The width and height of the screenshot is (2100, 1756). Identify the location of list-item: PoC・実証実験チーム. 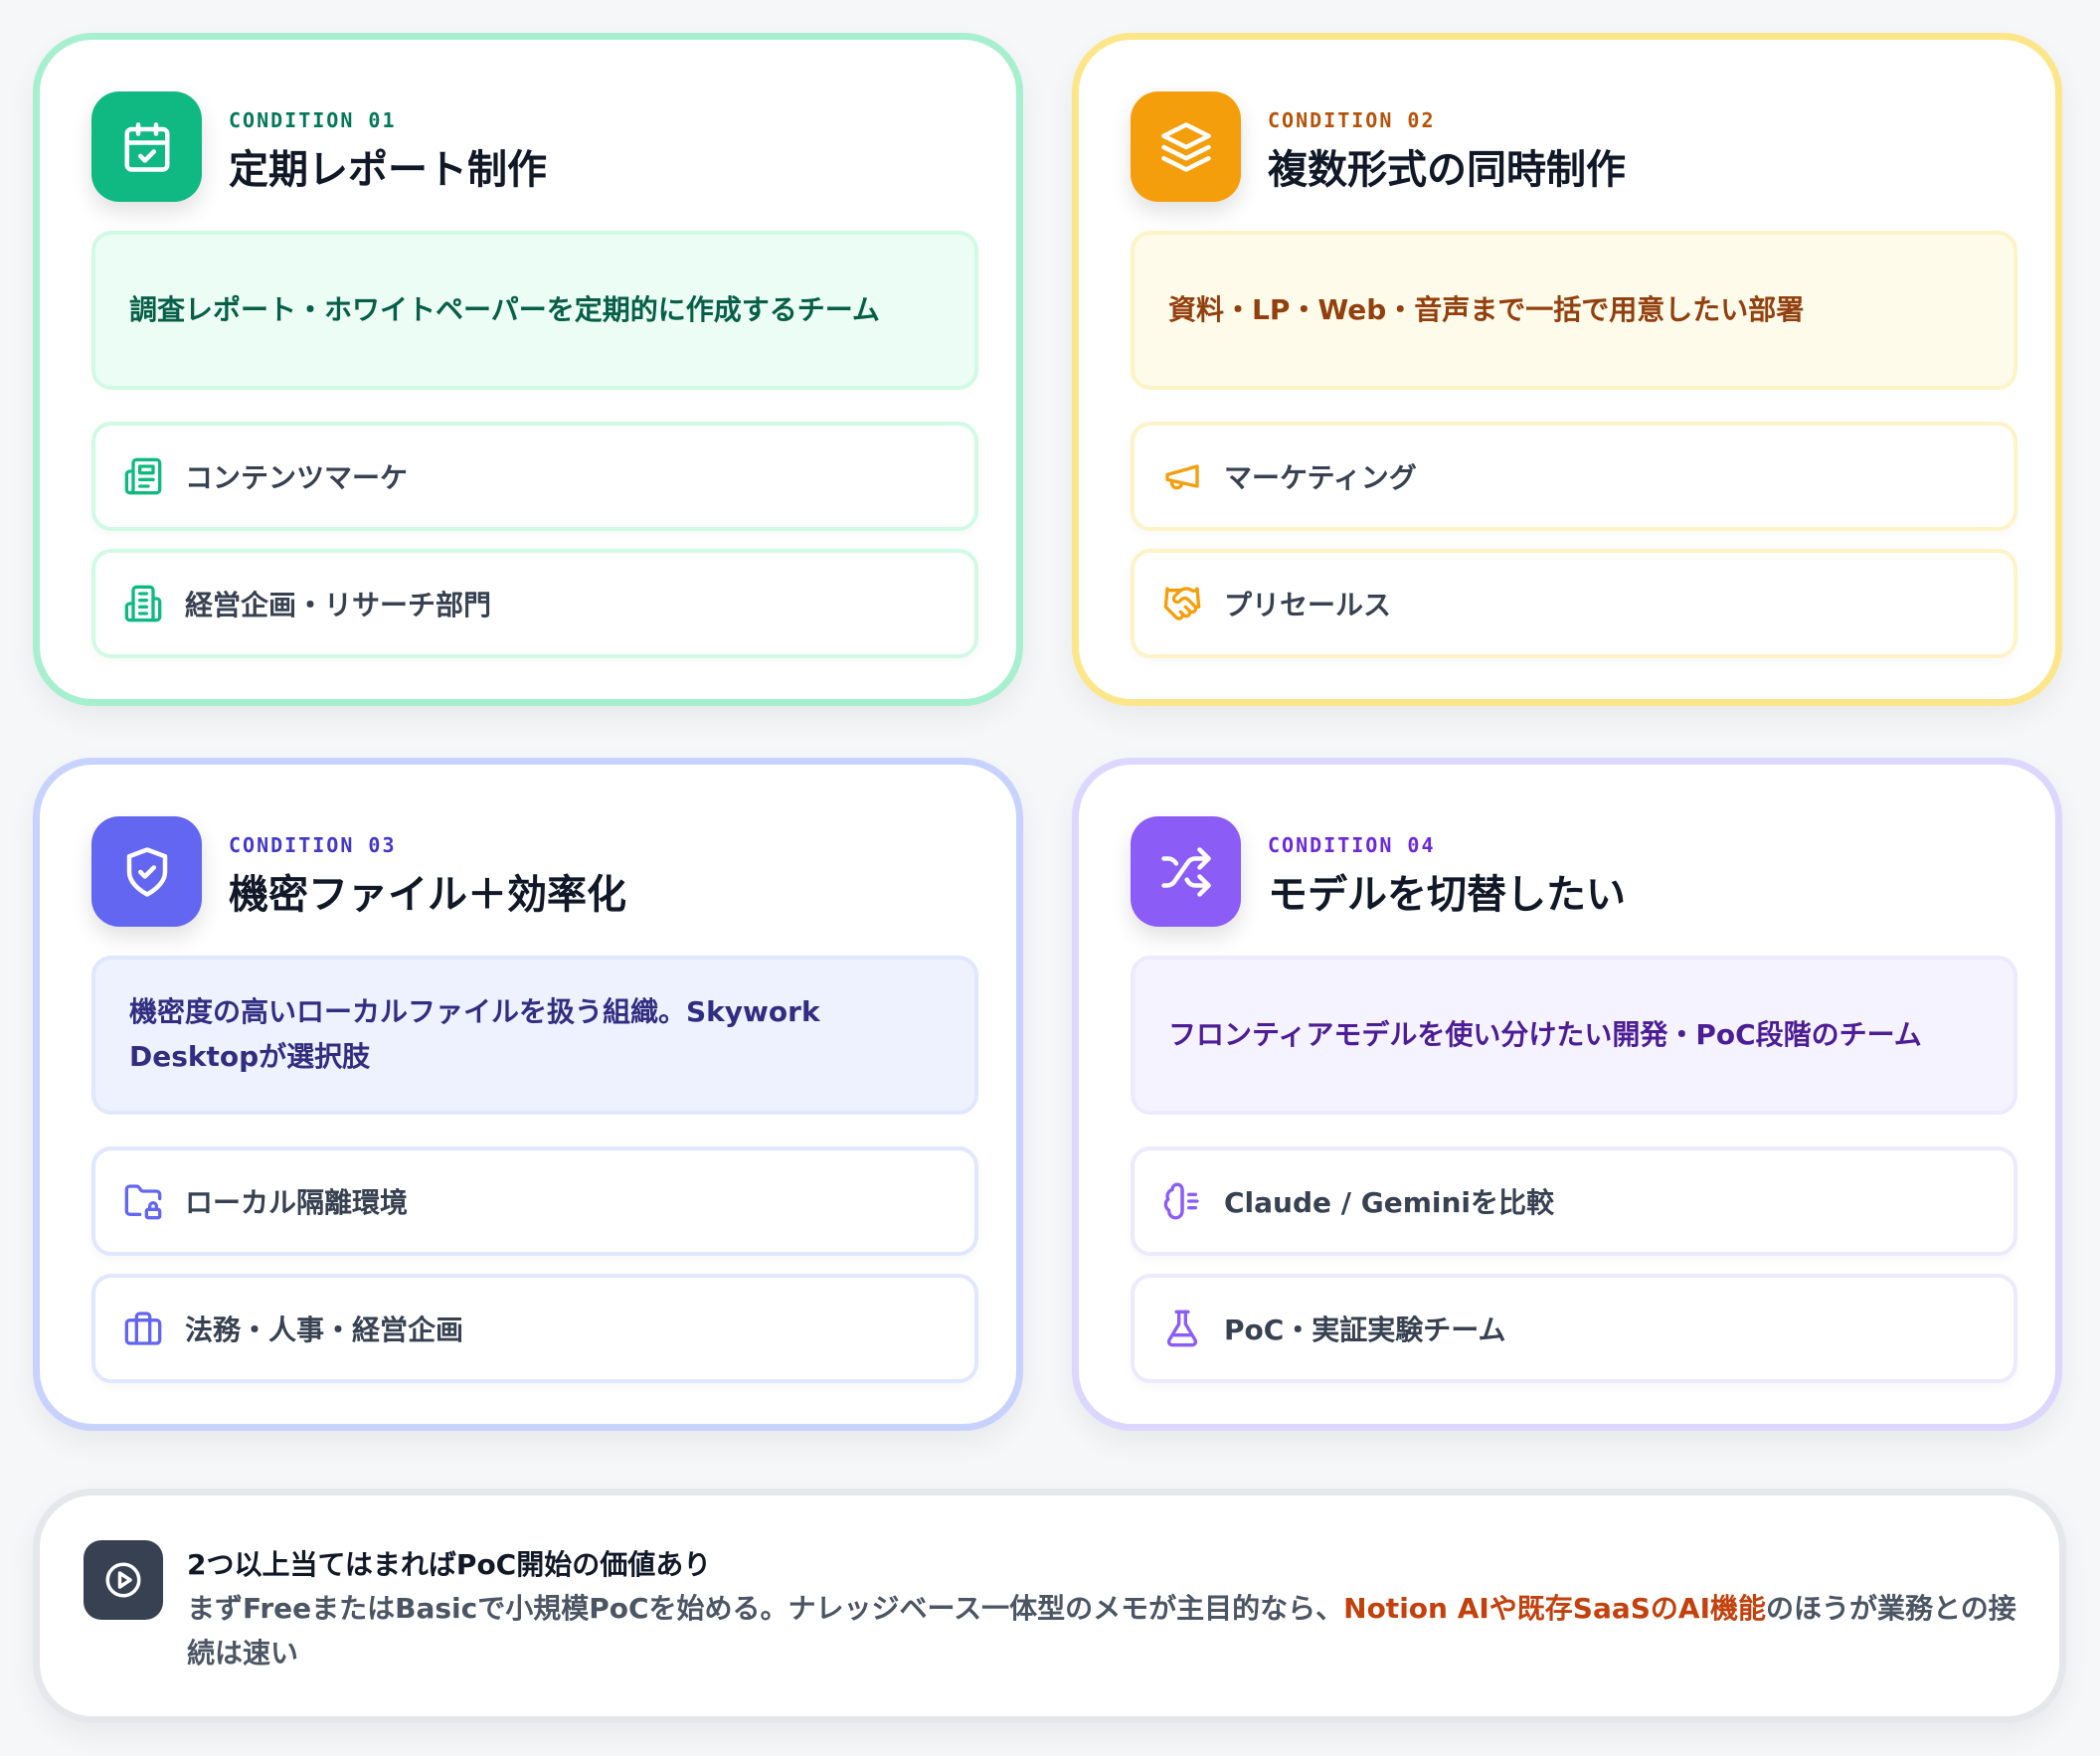
(1574, 1328).